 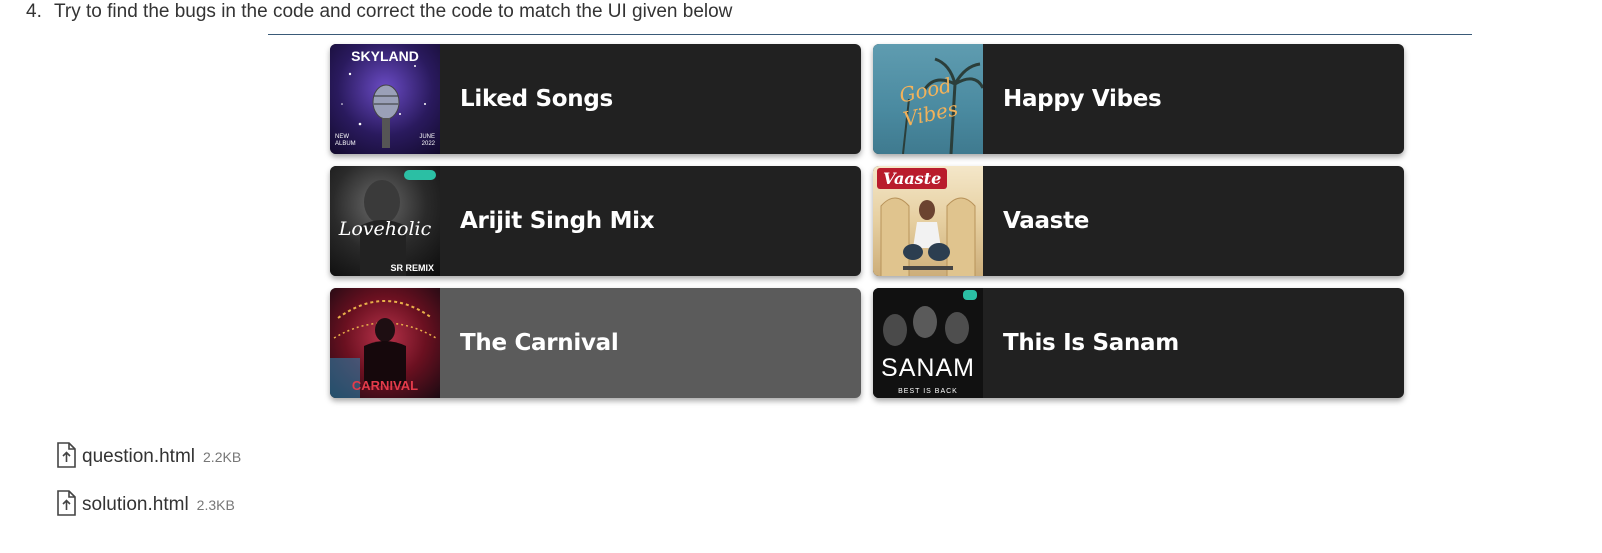 What do you see at coordinates (427, 140) in the screenshot?
I see `liked-songs-cover-right: JUNE 2022` at bounding box center [427, 140].